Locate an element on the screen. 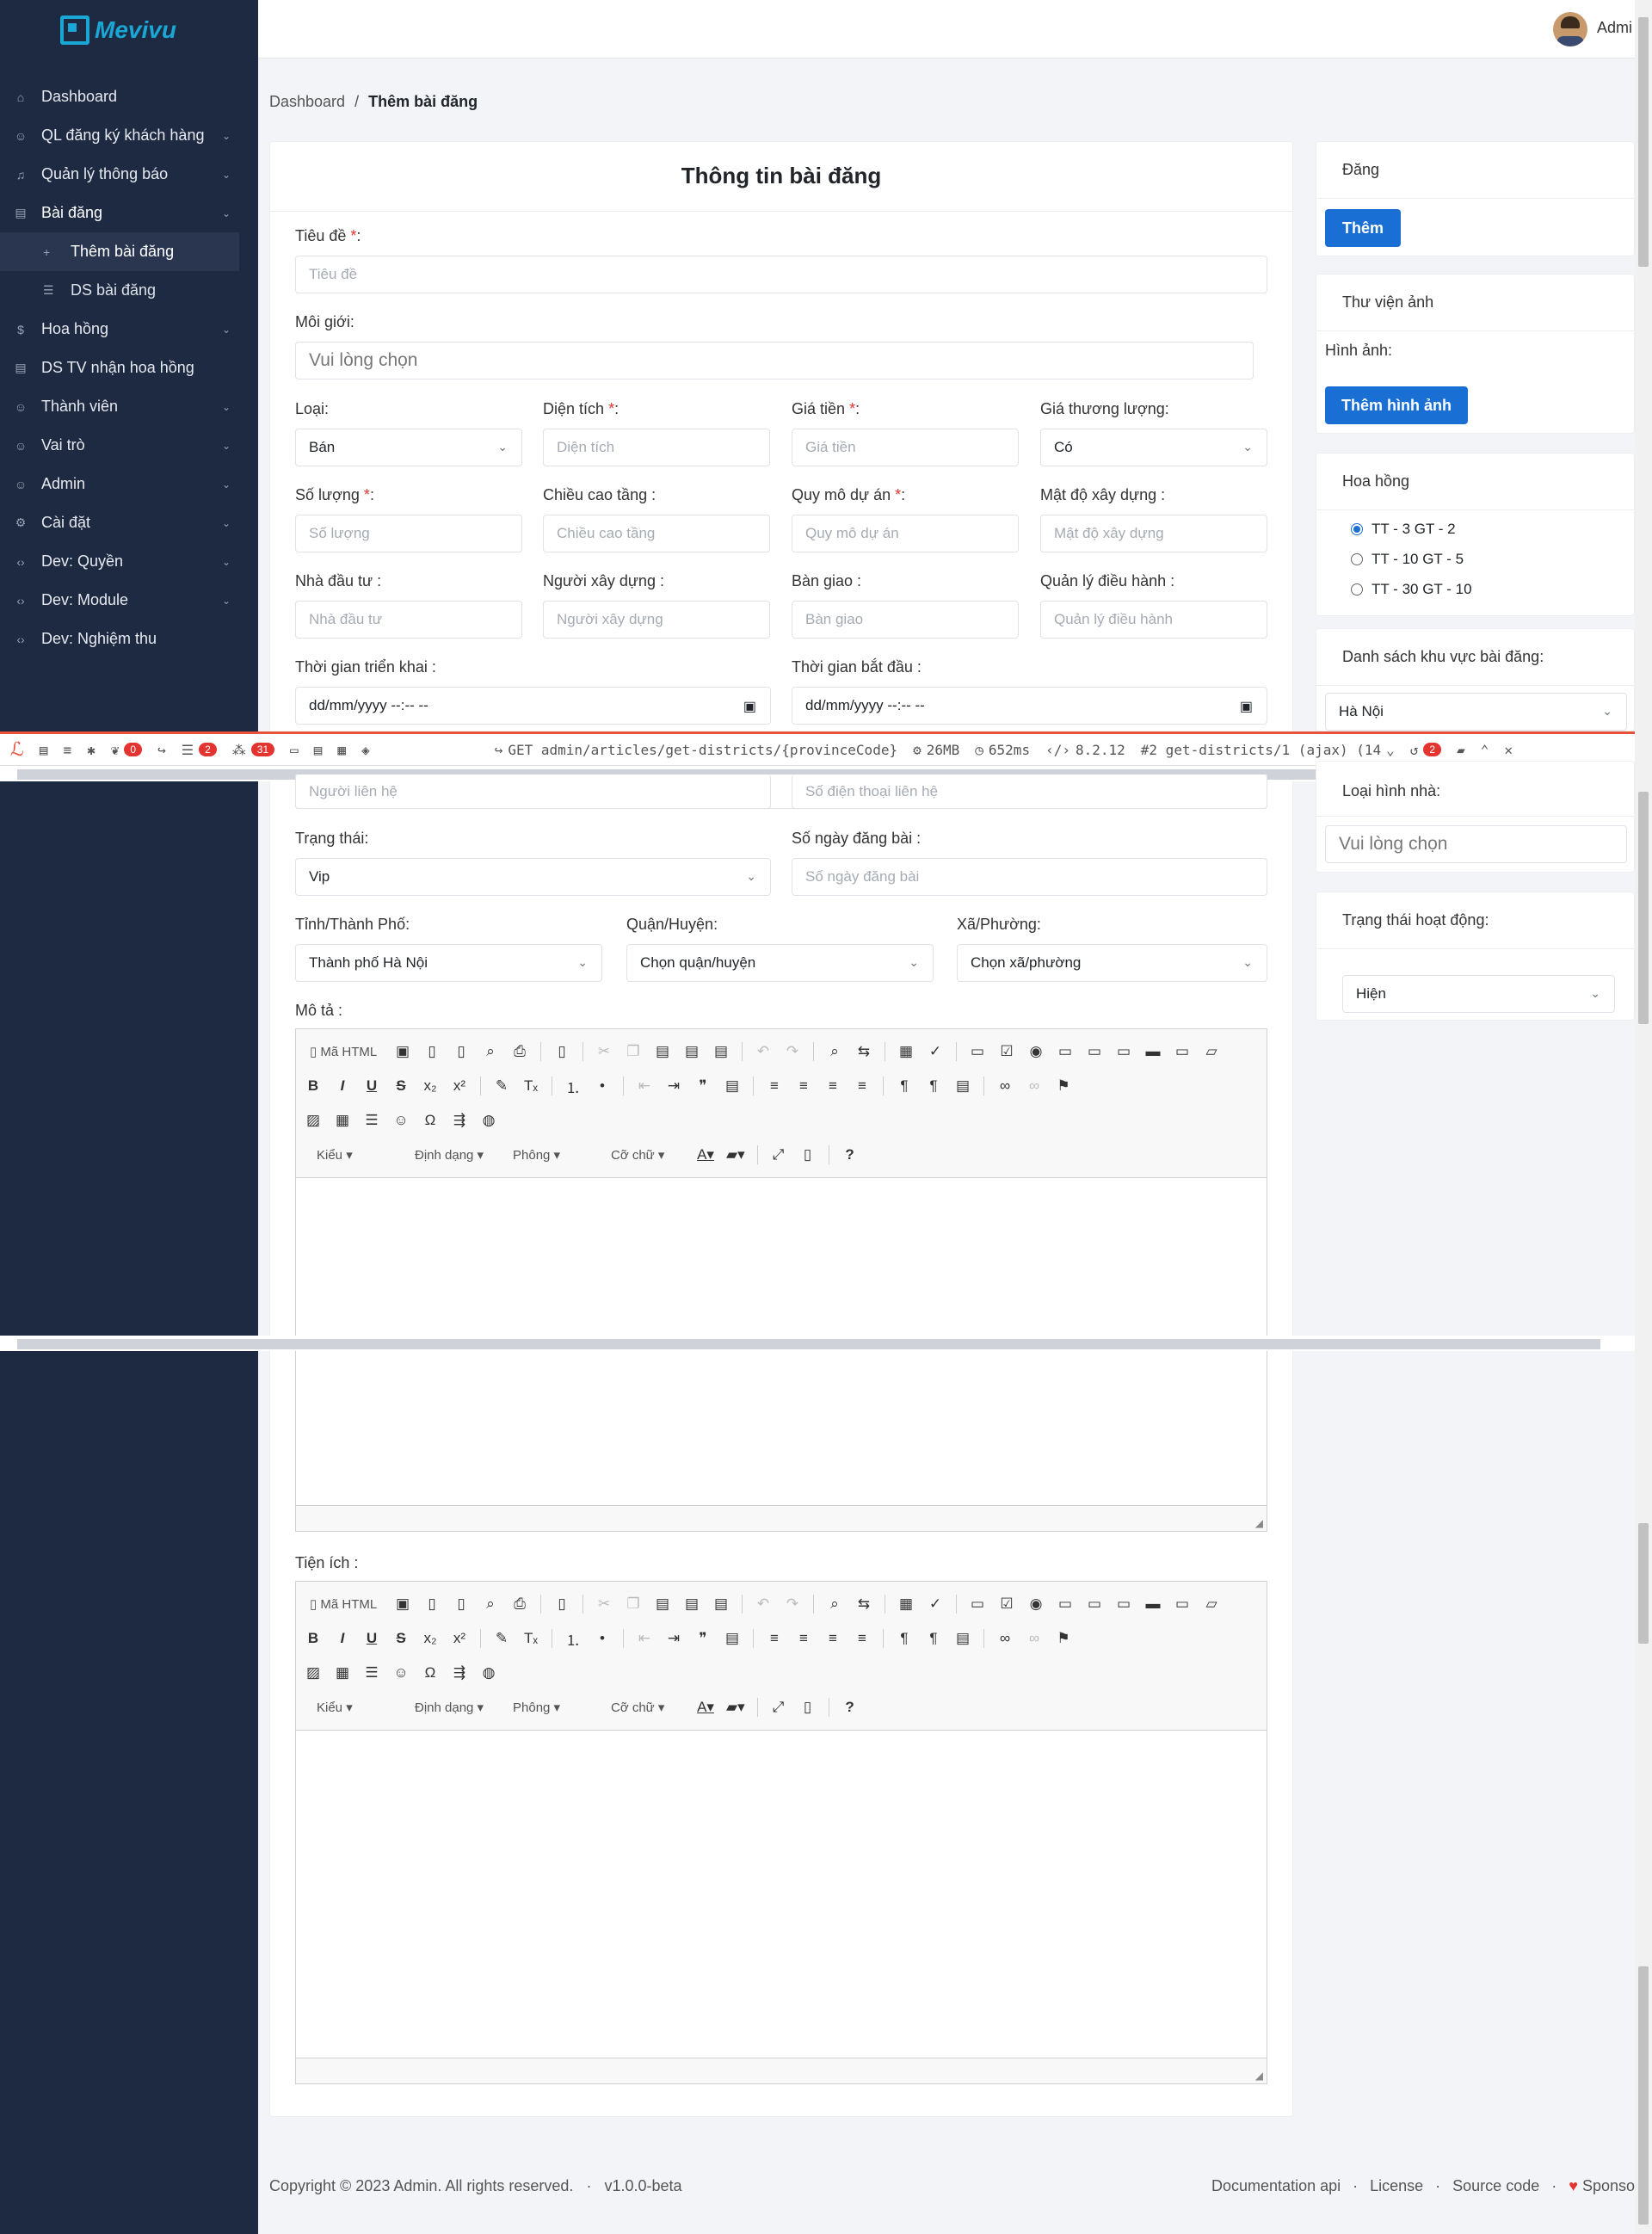 This screenshot has height=2234, width=1652. new-page-icon: ▯ is located at coordinates (432, 1604).